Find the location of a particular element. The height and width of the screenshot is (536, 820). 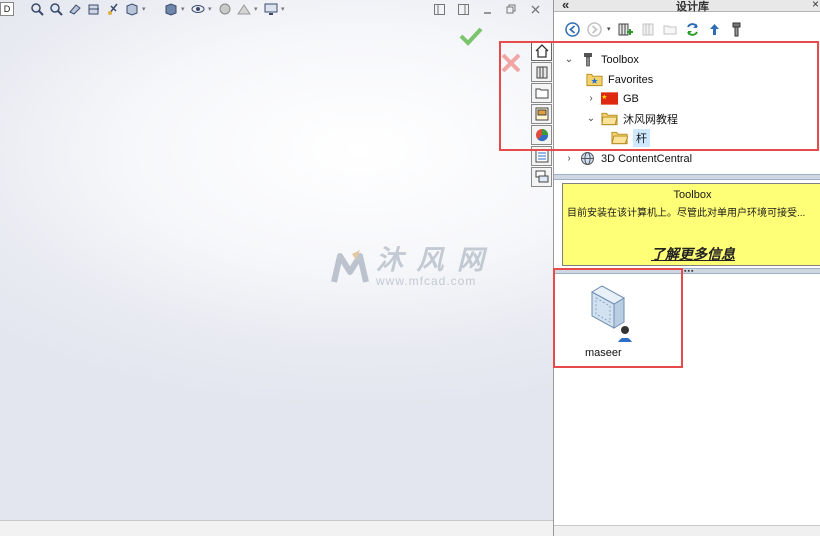

panel-title-bar: « 设计库 × is located at coordinates (687, 6).